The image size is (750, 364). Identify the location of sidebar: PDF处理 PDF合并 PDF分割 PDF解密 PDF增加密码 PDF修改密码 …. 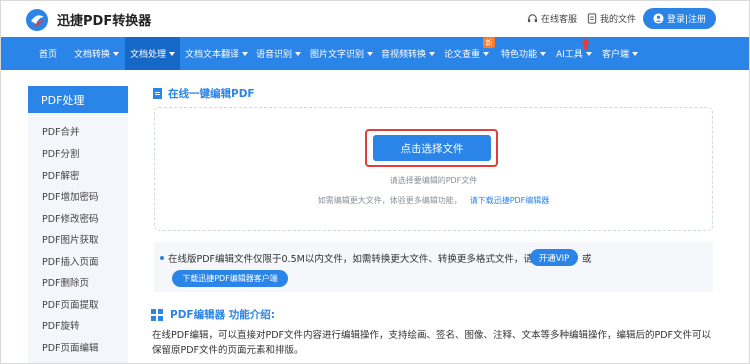
(78, 224).